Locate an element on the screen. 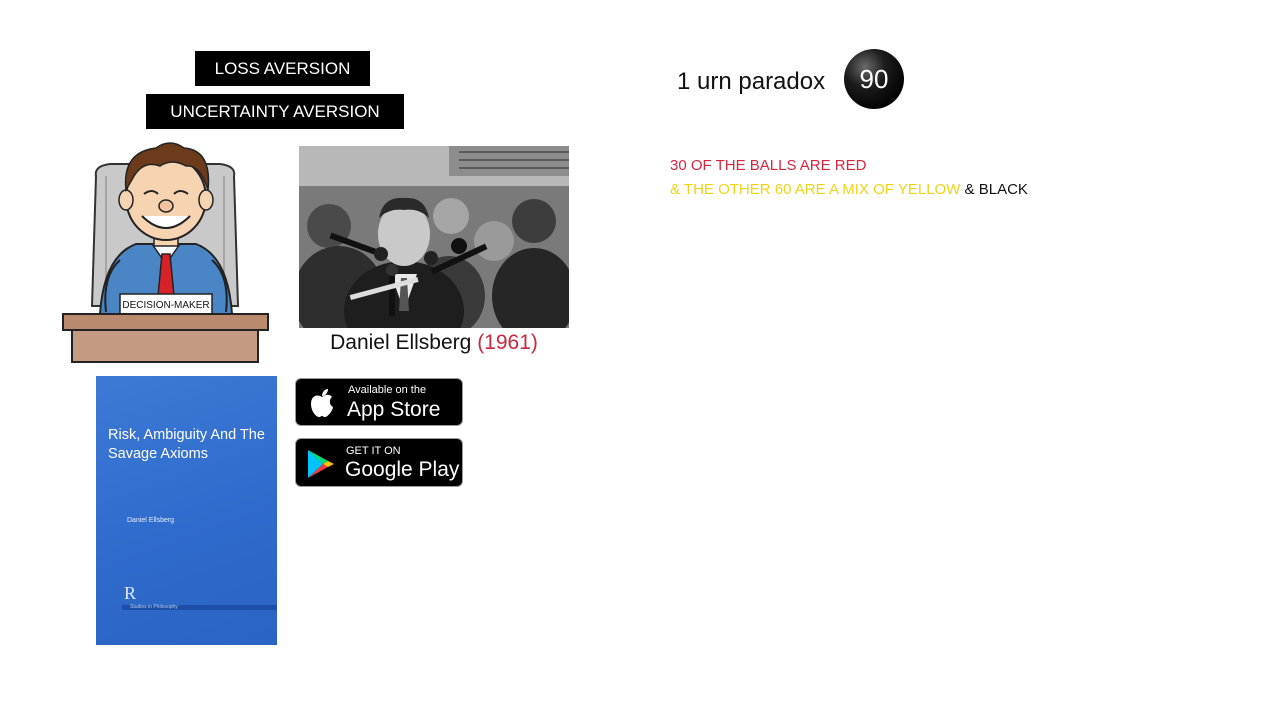 The height and width of the screenshot is (720, 1280). uncertainty-aversion-label: UNCERTAINTY AVERSION is located at coordinates (275, 111).